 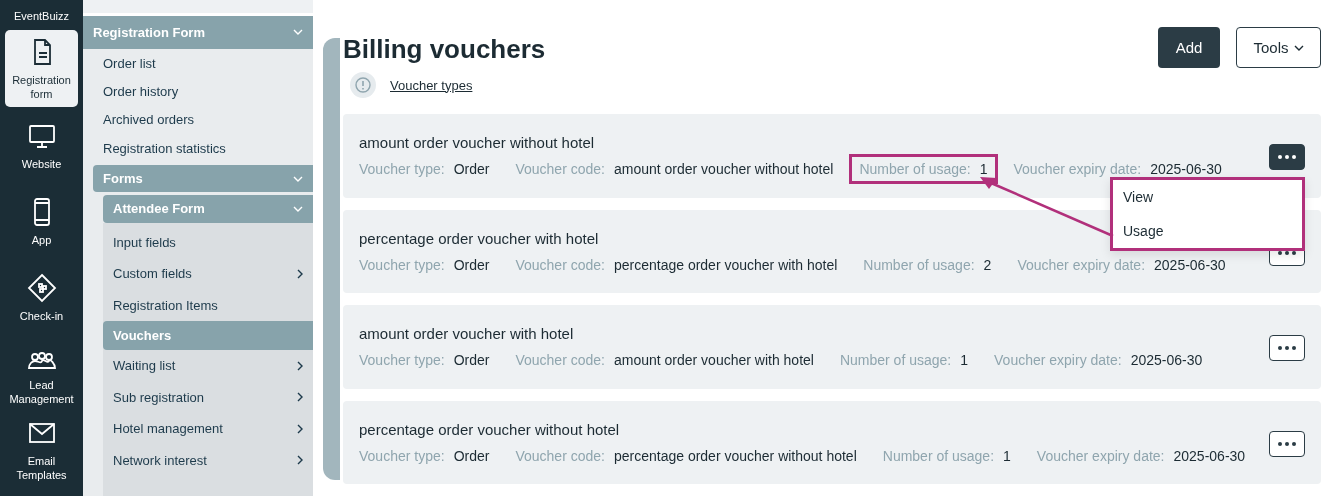 What do you see at coordinates (1278, 47) in the screenshot?
I see `tools-button: Tools` at bounding box center [1278, 47].